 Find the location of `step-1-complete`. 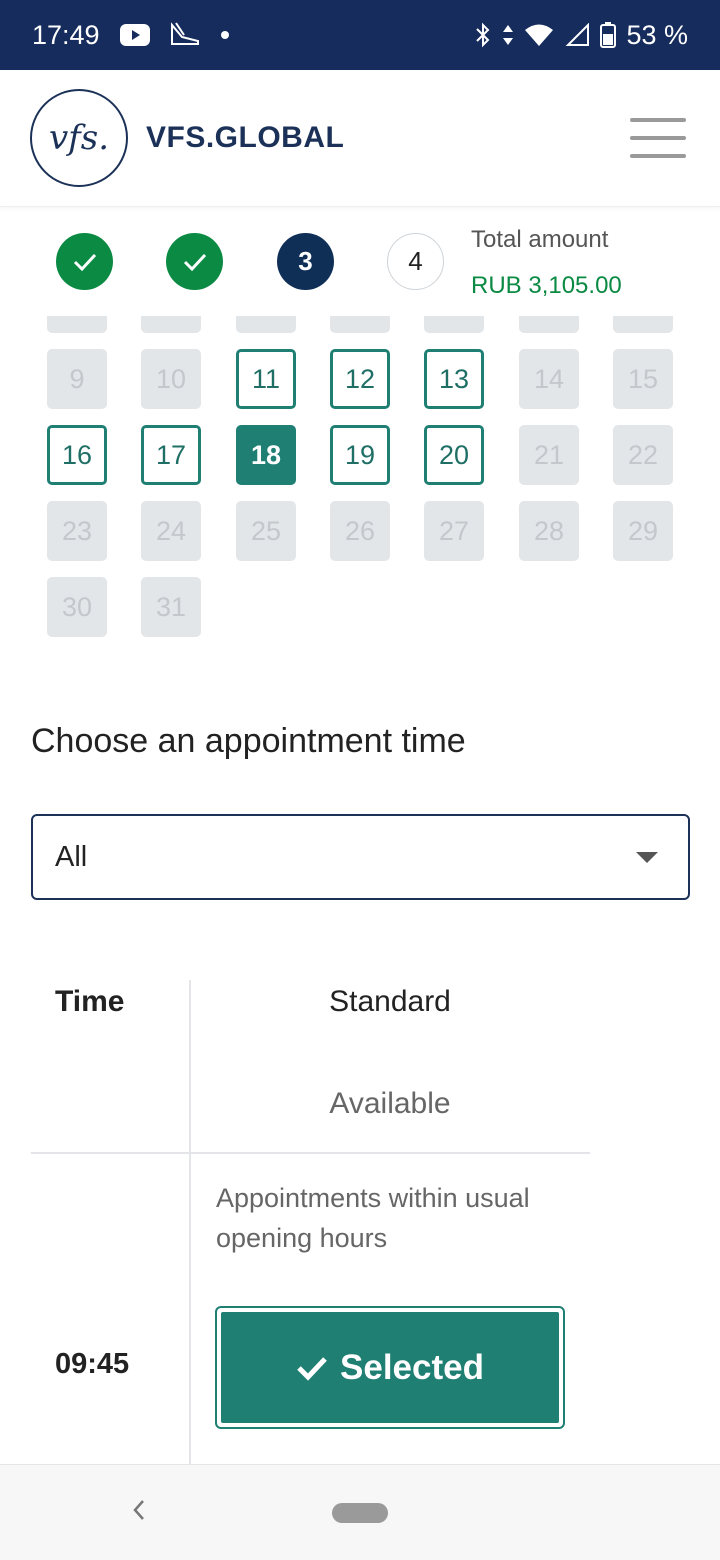

step-1-complete is located at coordinates (84, 261).